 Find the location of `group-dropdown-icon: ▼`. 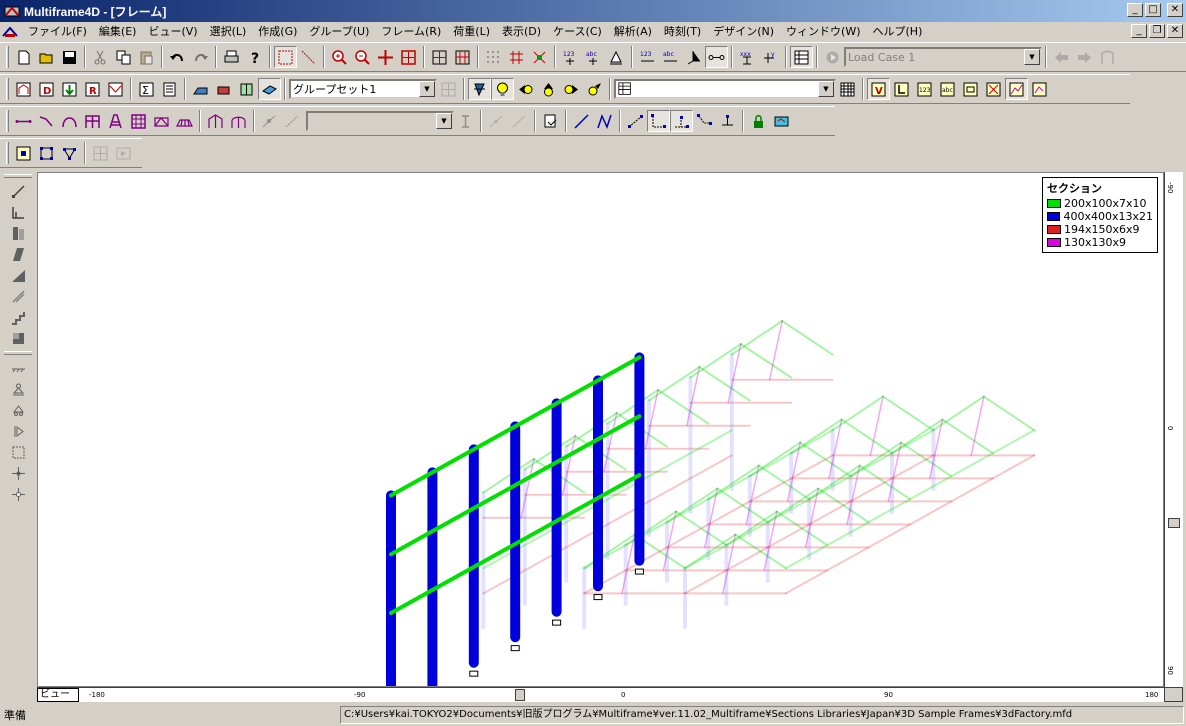

group-dropdown-icon: ▼ is located at coordinates (826, 89).